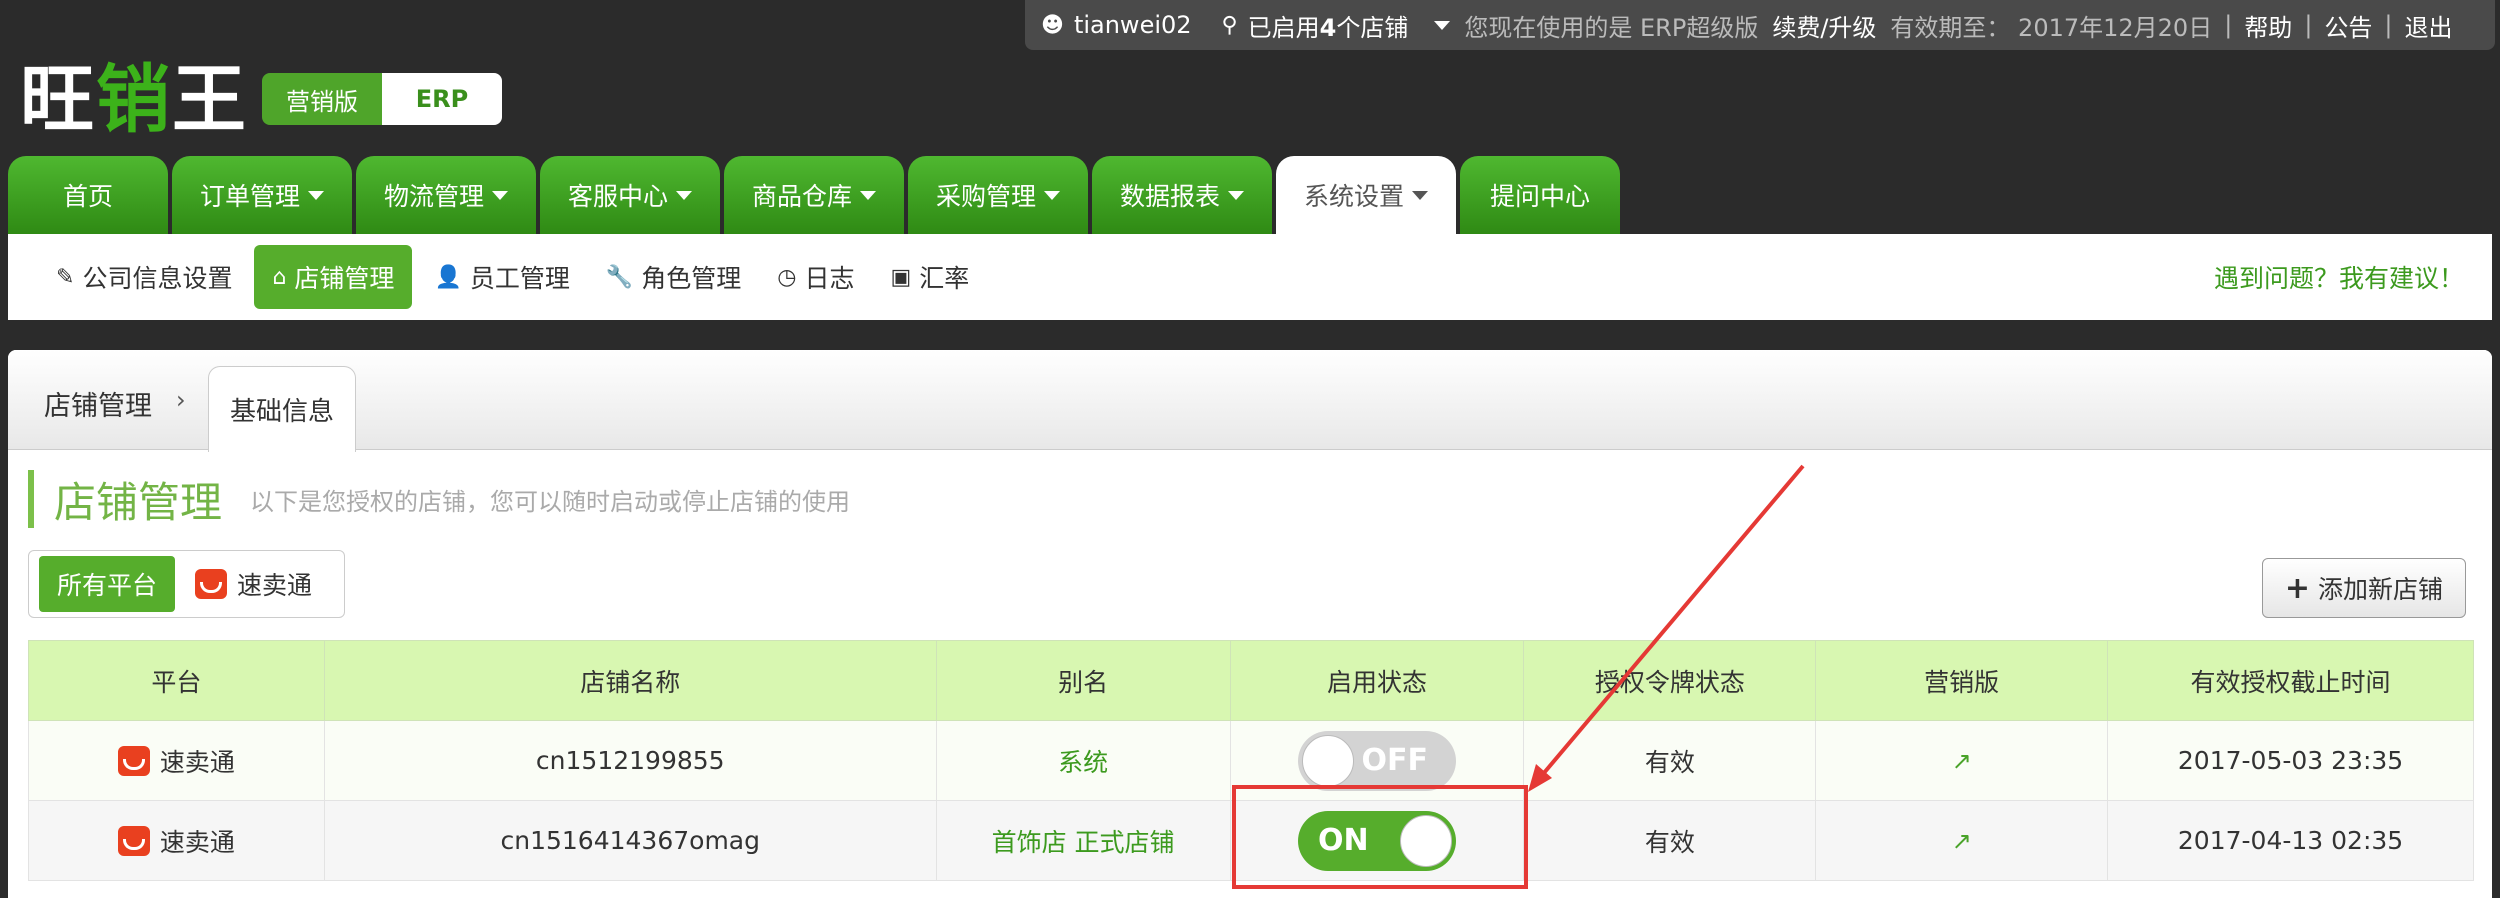 This screenshot has height=898, width=2500. I want to click on wrench-icon: 🔧, so click(619, 277).